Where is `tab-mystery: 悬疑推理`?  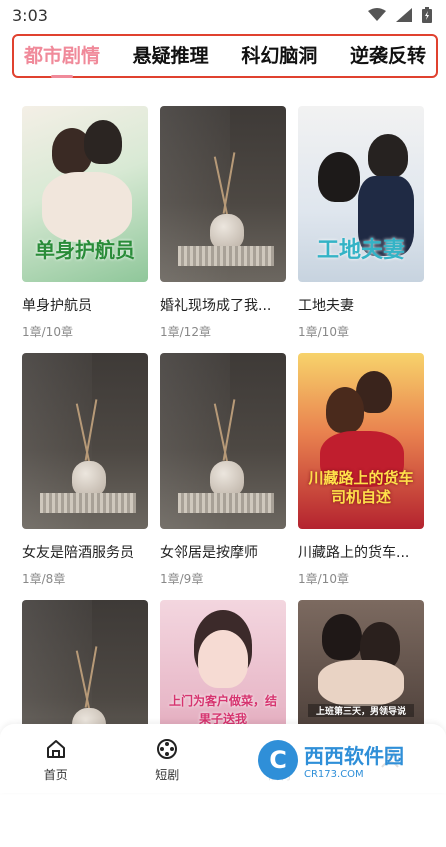
tab-mystery: 悬疑推理 is located at coordinates (171, 56).